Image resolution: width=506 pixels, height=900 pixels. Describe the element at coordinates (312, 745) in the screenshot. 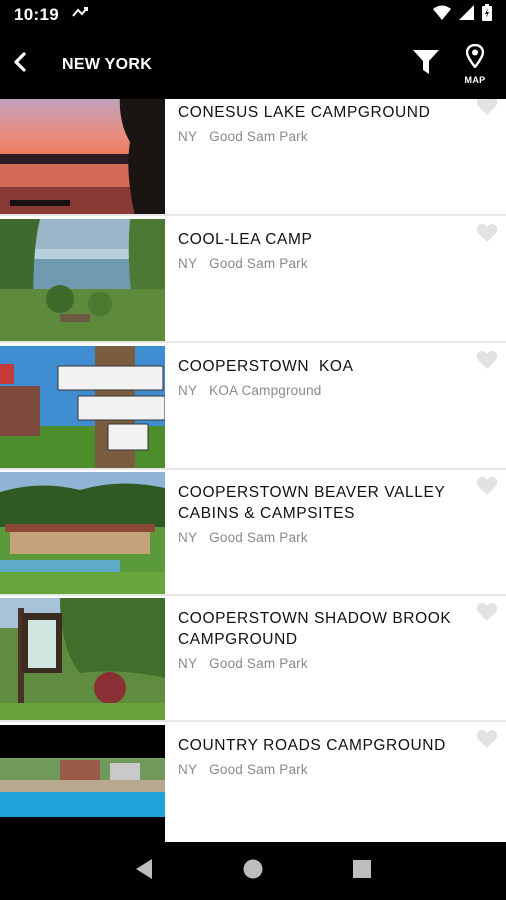

I see `campground-name: COUNTRY ROADS CAMPGROUND` at that location.